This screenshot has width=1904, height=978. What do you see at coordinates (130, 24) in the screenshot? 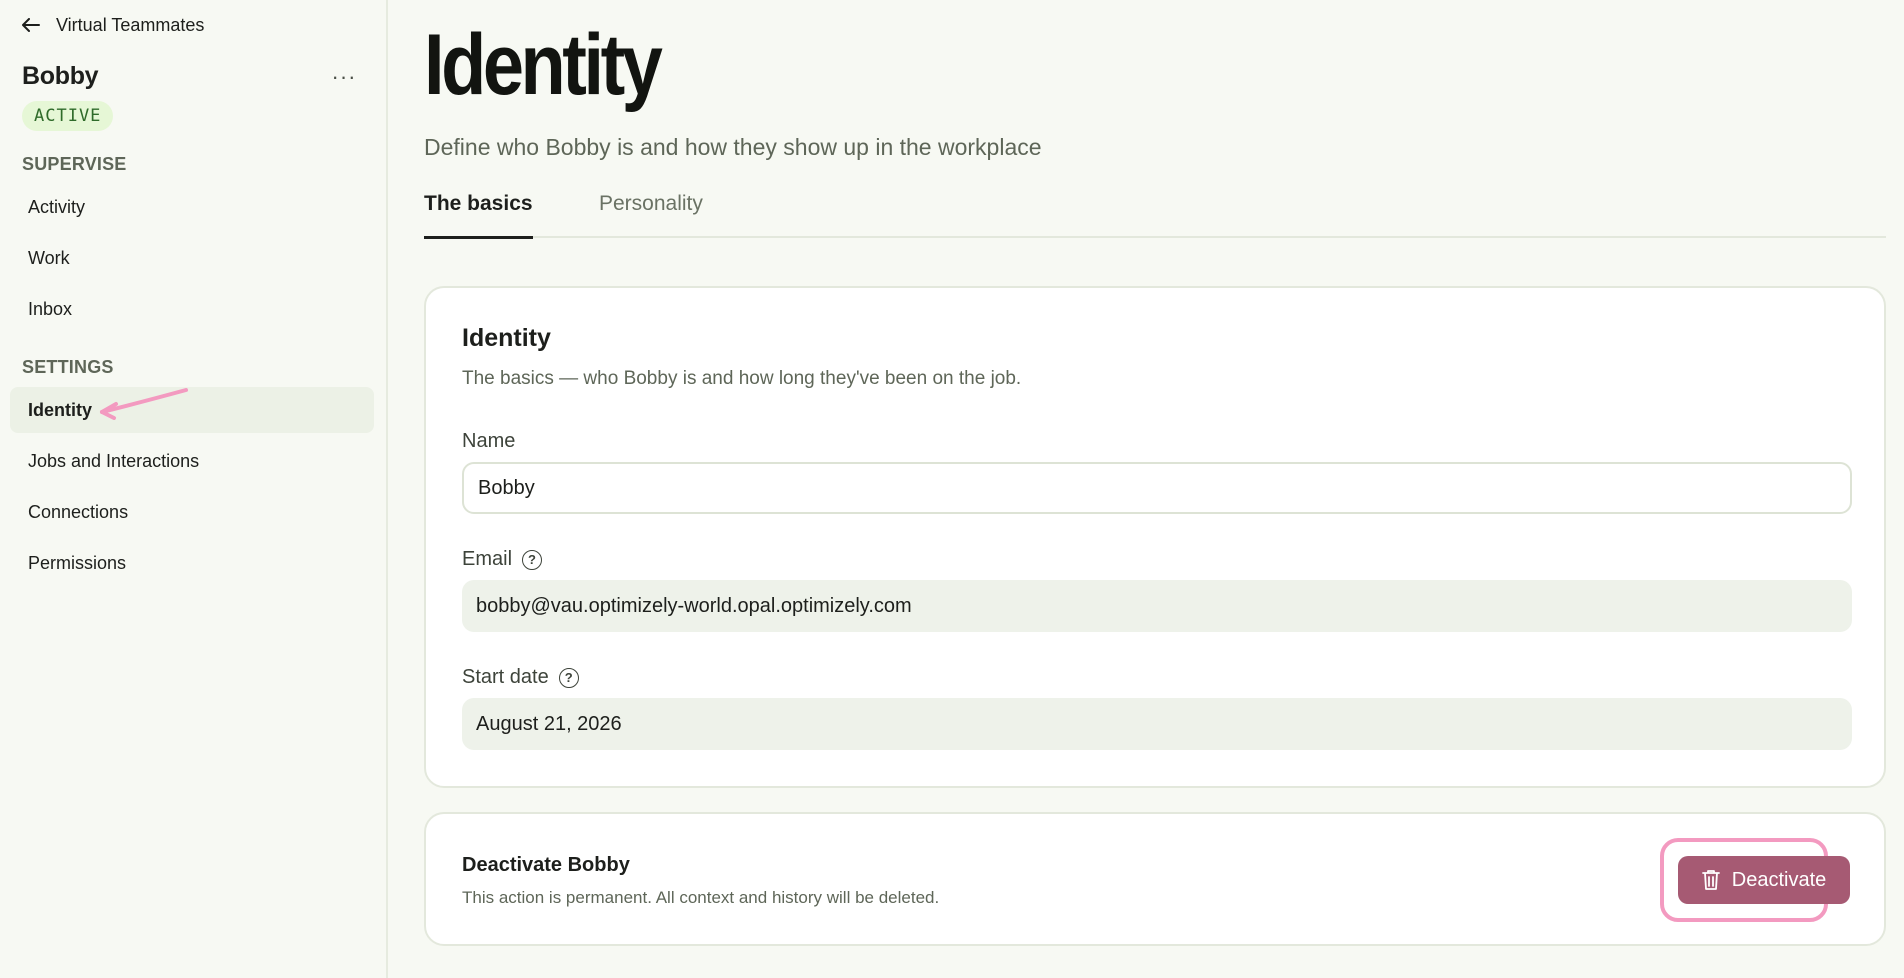
I see `back-link-label: Virtual Teammates` at bounding box center [130, 24].